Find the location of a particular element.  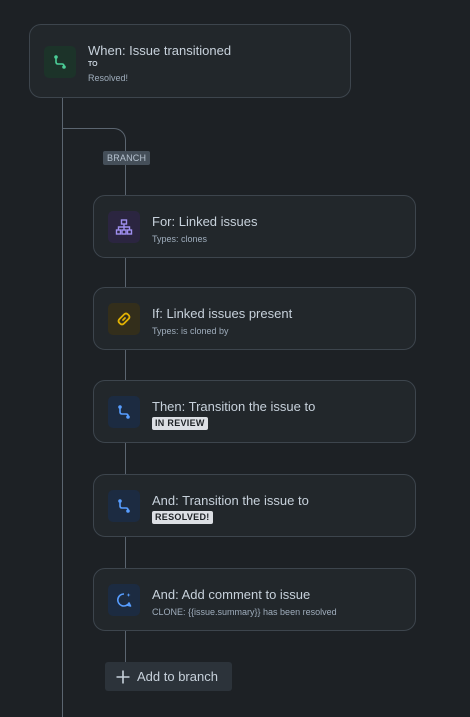

then-transition-card: Then: Transition the issue to IN REVIEW is located at coordinates (254, 411).